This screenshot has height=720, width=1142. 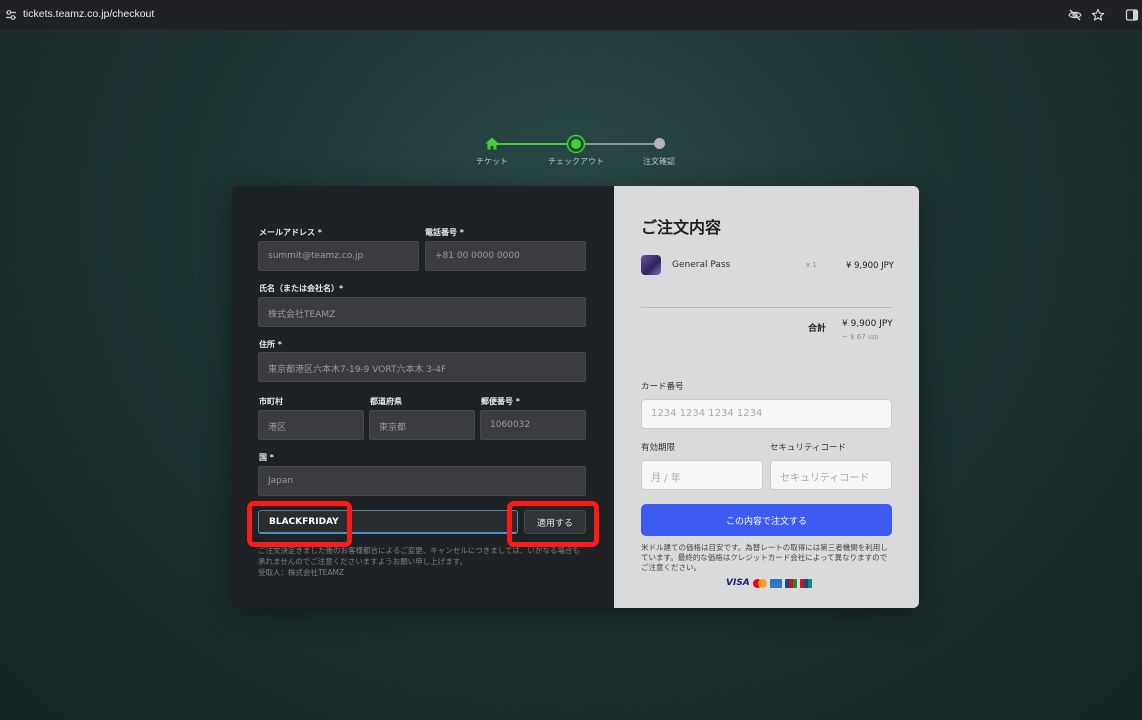 What do you see at coordinates (775, 583) in the screenshot?
I see `amex-icon` at bounding box center [775, 583].